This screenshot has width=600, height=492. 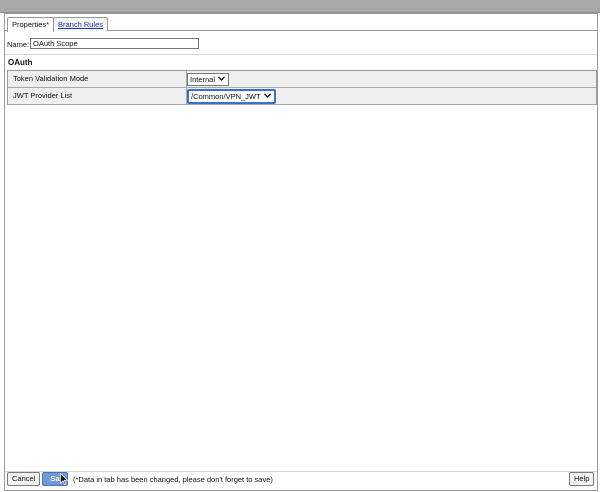 I want to click on name-label: Name:, so click(x=18, y=44).